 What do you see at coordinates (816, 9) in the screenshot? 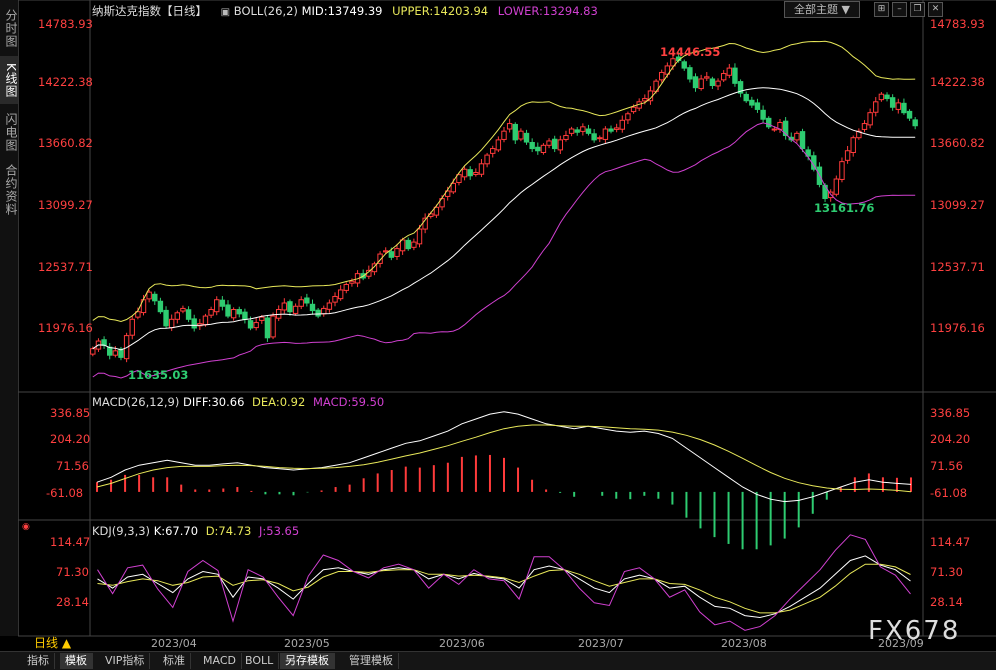
I see `theme-dropdown-label: 全部主题` at bounding box center [816, 9].